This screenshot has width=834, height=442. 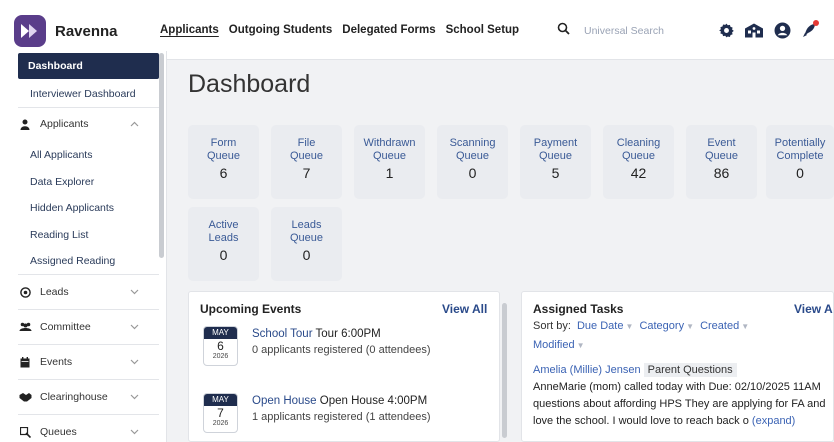 I want to click on sort-due-date: Due Date, so click(x=600, y=326).